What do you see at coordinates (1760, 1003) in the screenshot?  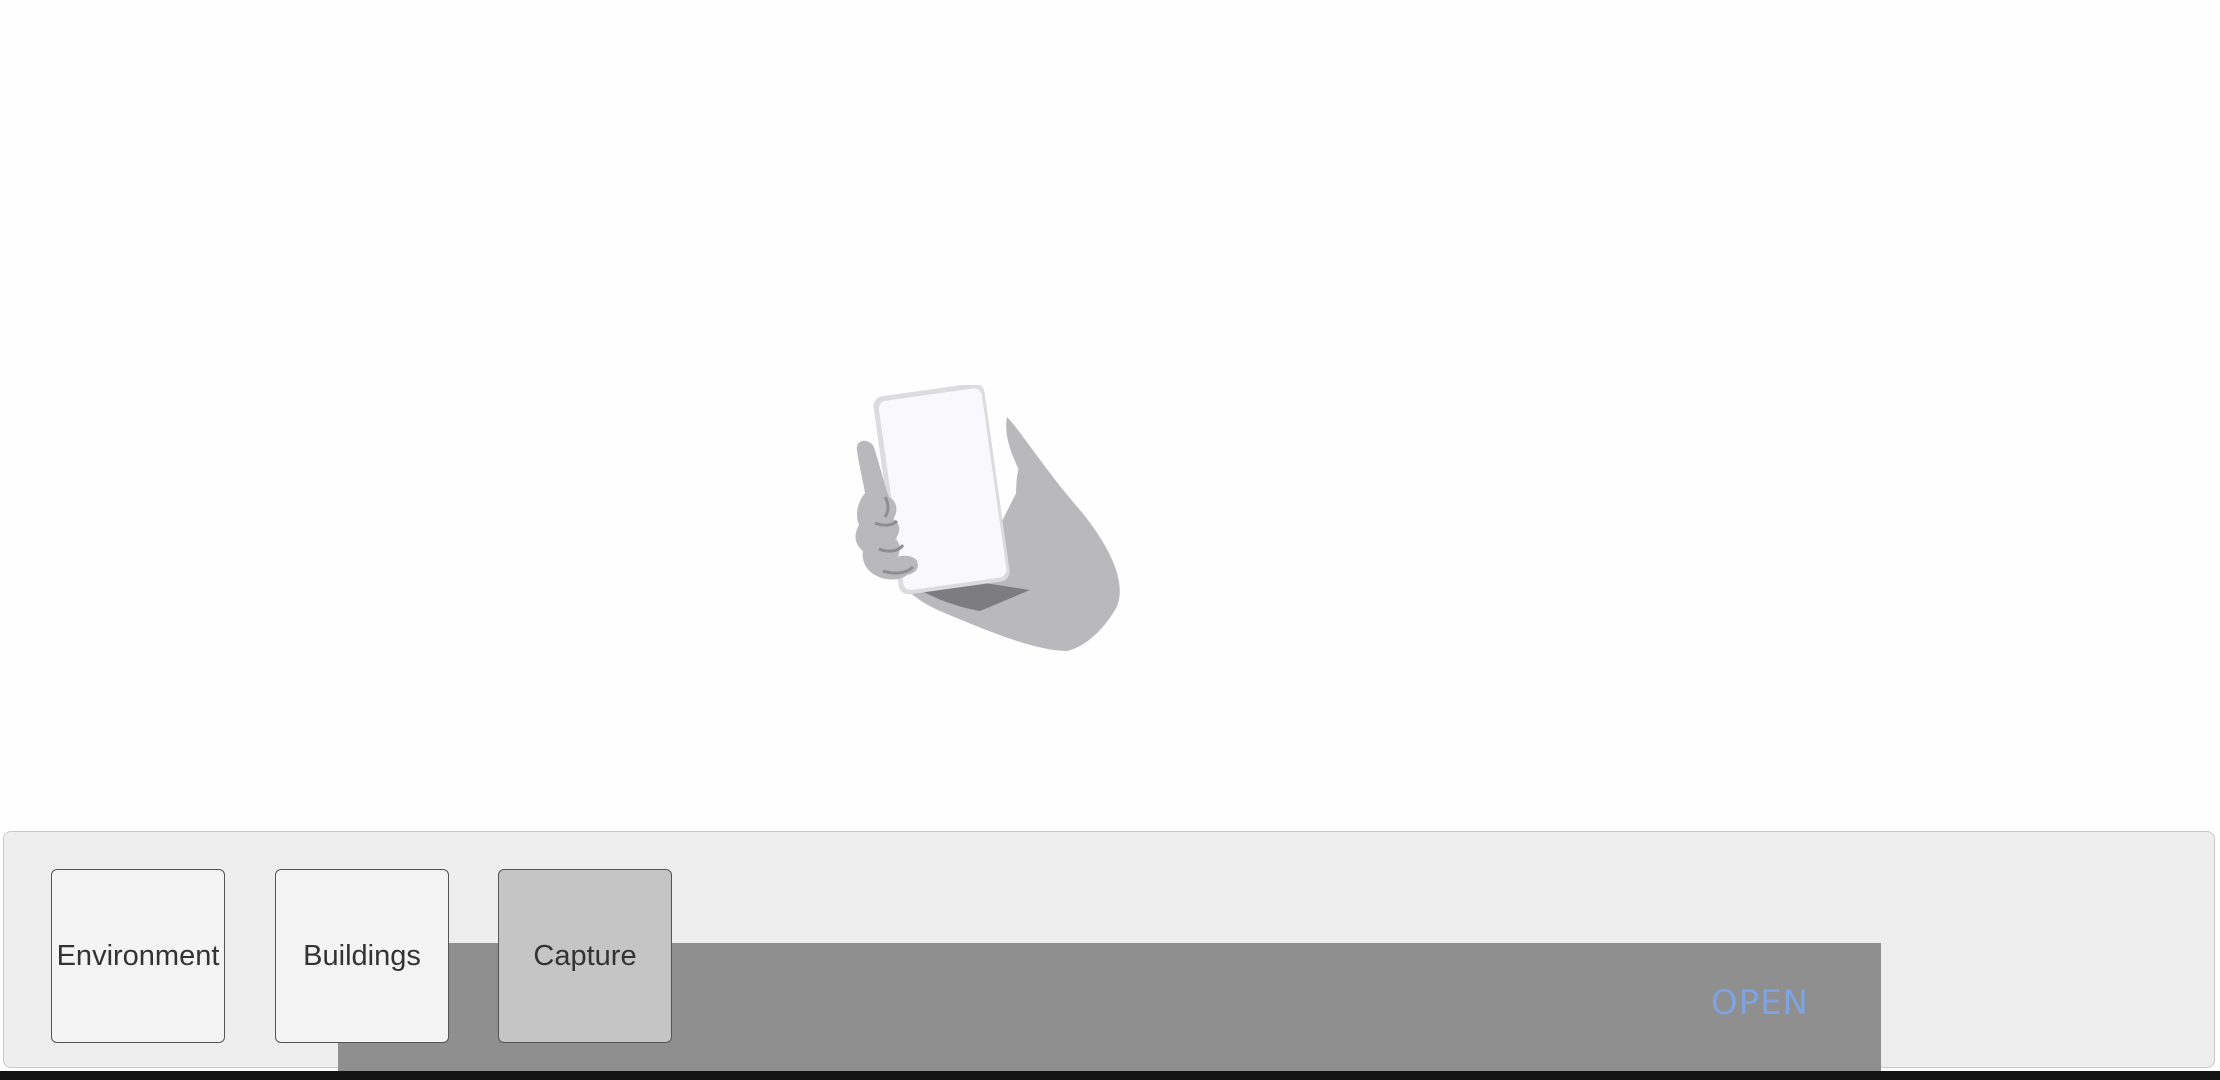 I see `snackbar-open-button: OPEN` at bounding box center [1760, 1003].